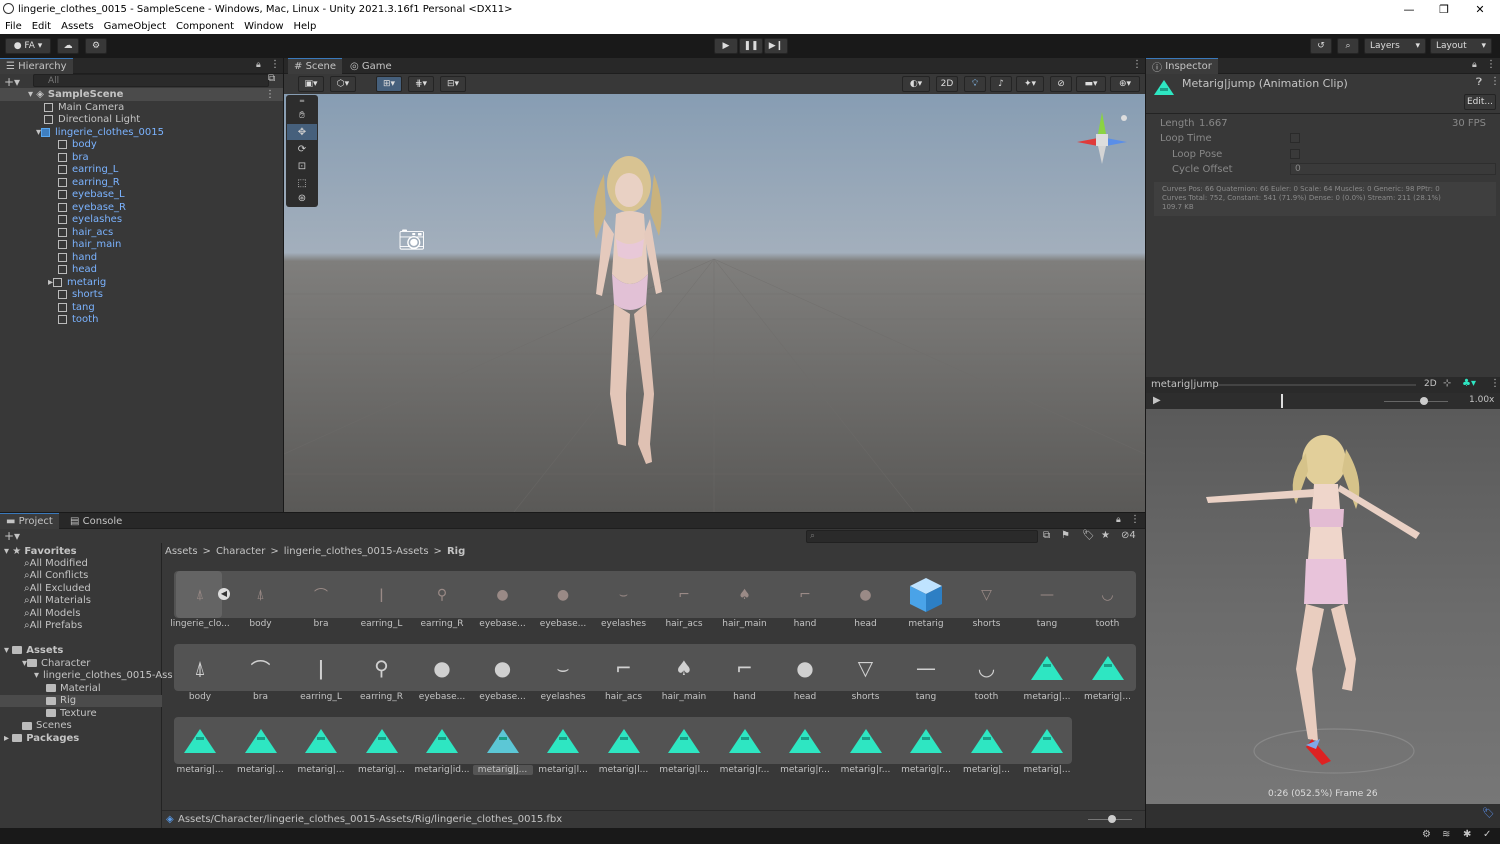  What do you see at coordinates (181, 551) in the screenshot?
I see `breadcrumb-item: Assets` at bounding box center [181, 551].